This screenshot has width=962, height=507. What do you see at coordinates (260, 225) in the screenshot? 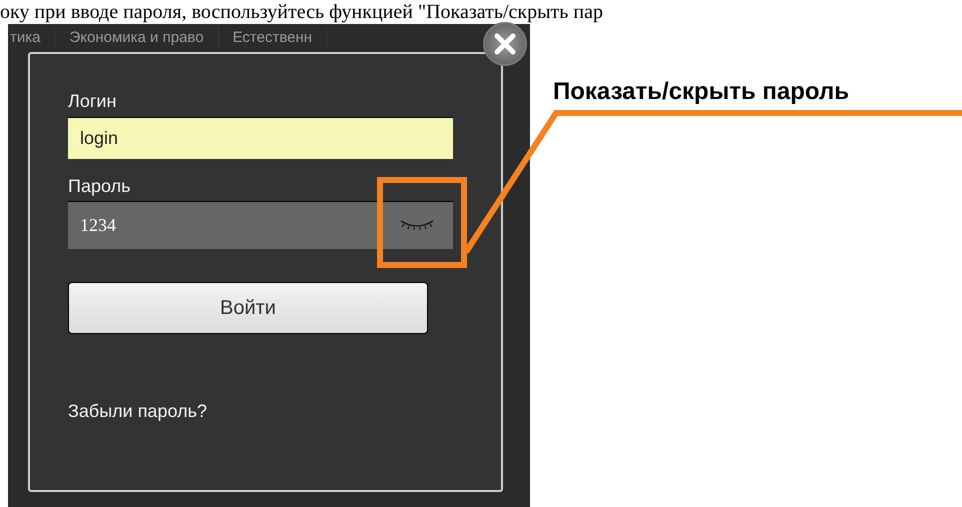
I see `password-field: 1234` at bounding box center [260, 225].